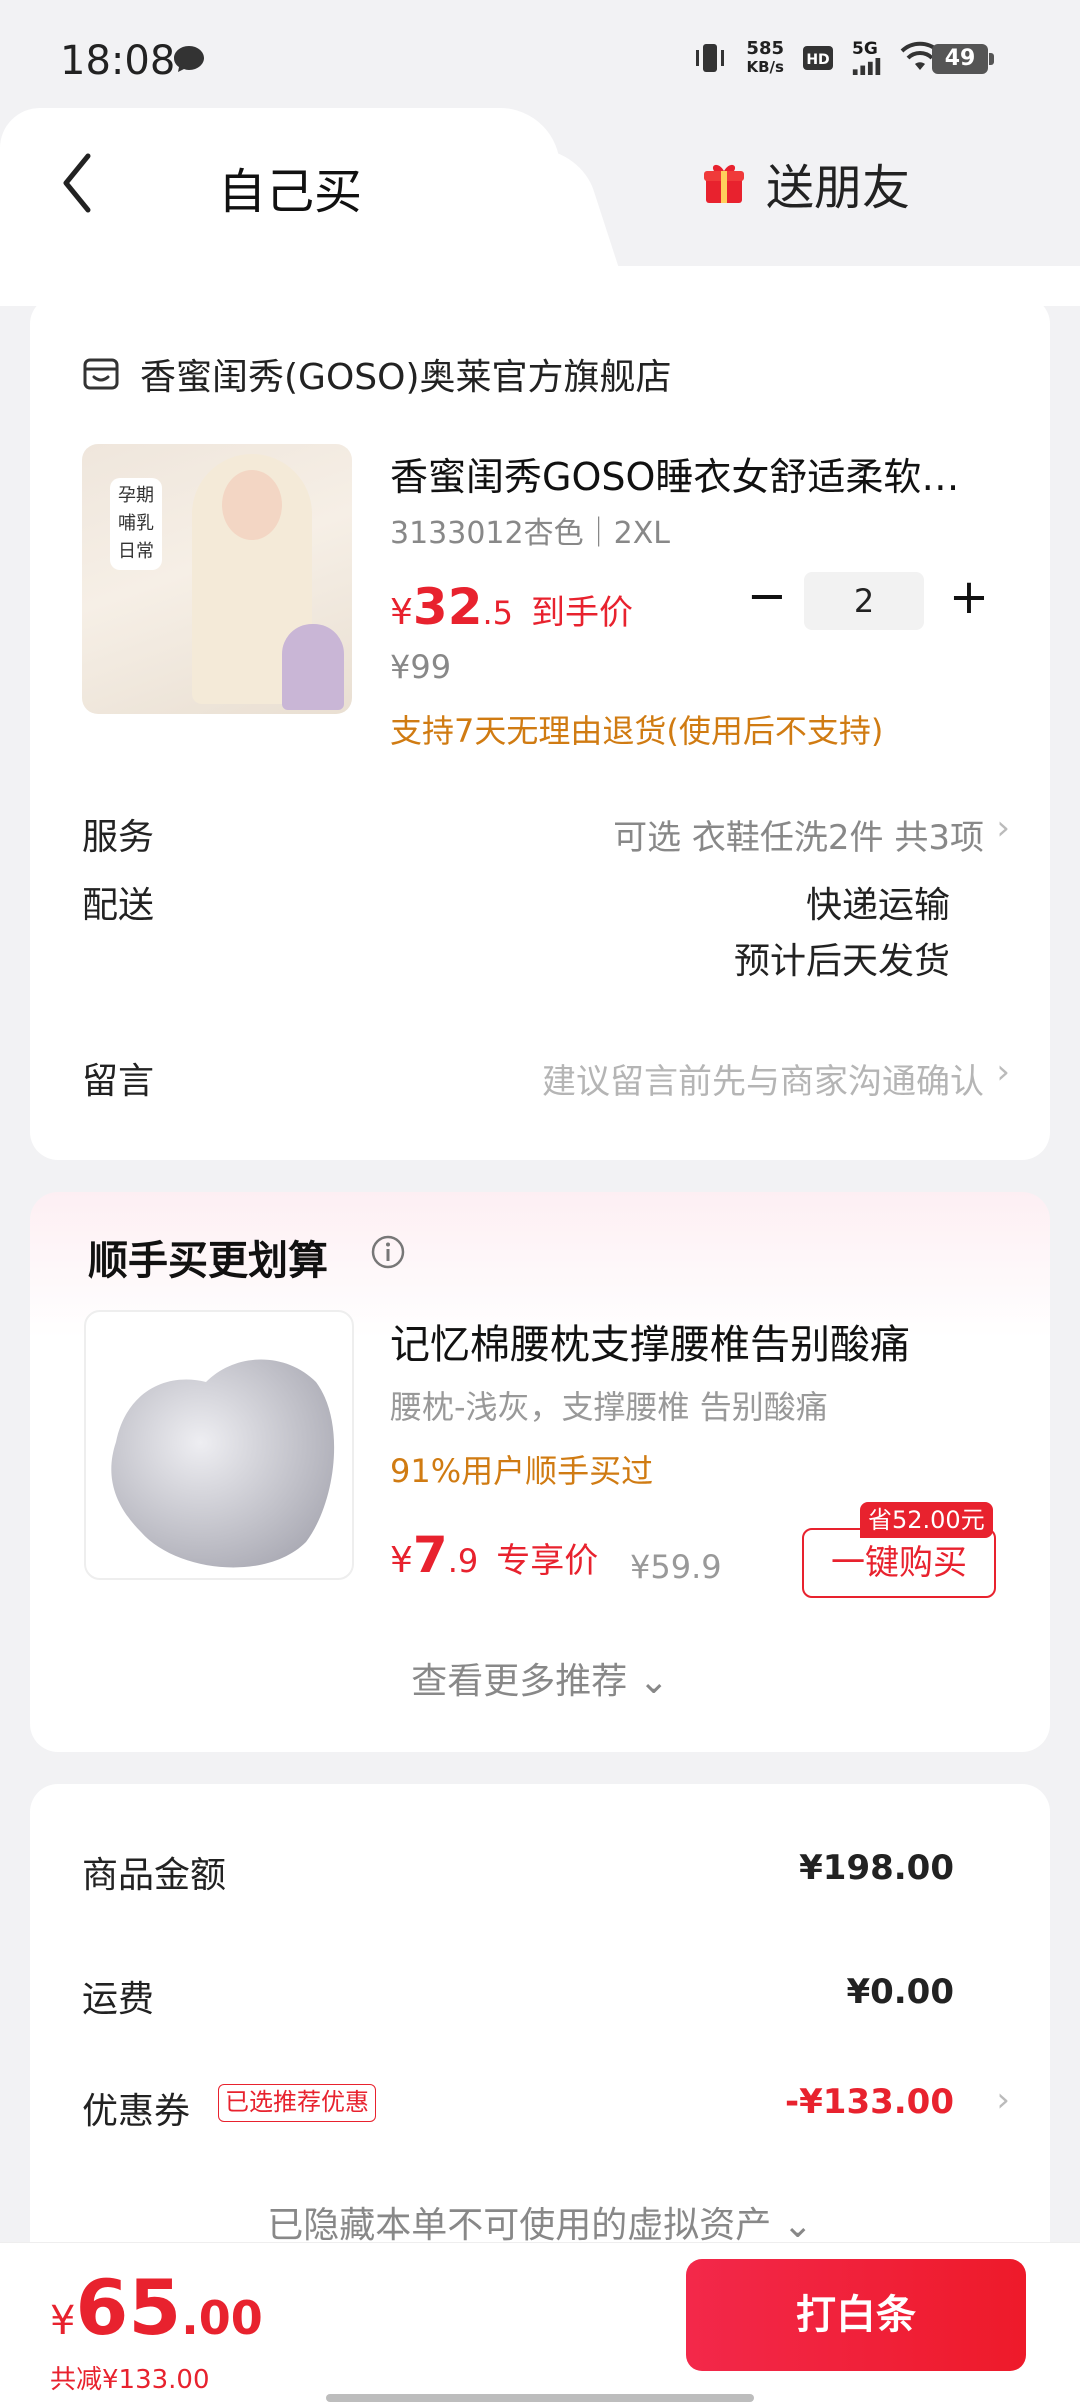 The width and height of the screenshot is (1080, 2408). What do you see at coordinates (876, 1868) in the screenshot?
I see `goods-amount-value: ¥198.00` at bounding box center [876, 1868].